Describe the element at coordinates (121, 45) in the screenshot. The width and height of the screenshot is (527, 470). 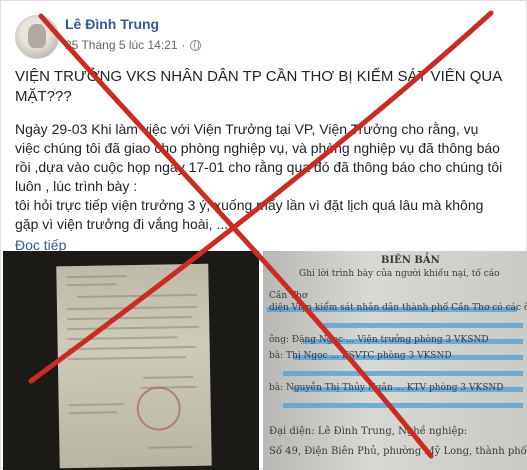
I see `post-timestamp: 25 Tháng 5 lúc 14:21` at that location.